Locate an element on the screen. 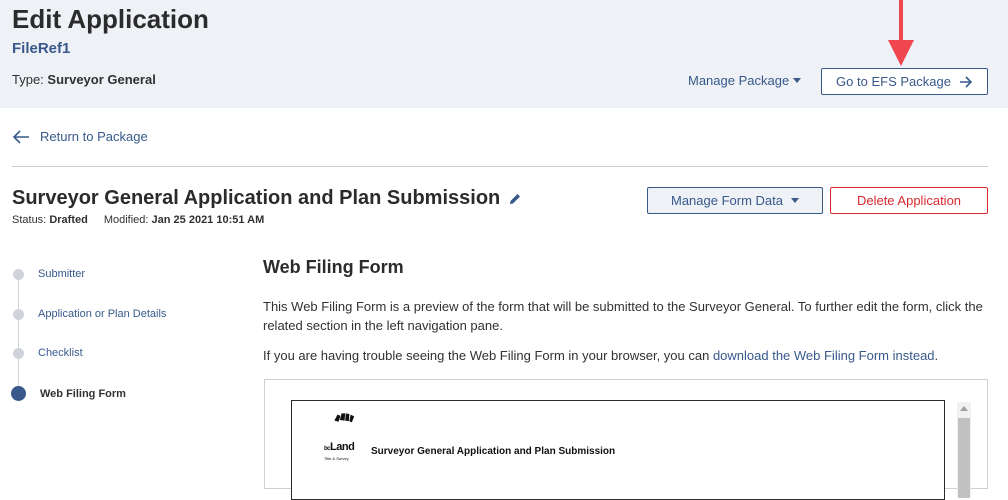 The height and width of the screenshot is (500, 1008). application-type: Type: Surveyor General is located at coordinates (84, 79).